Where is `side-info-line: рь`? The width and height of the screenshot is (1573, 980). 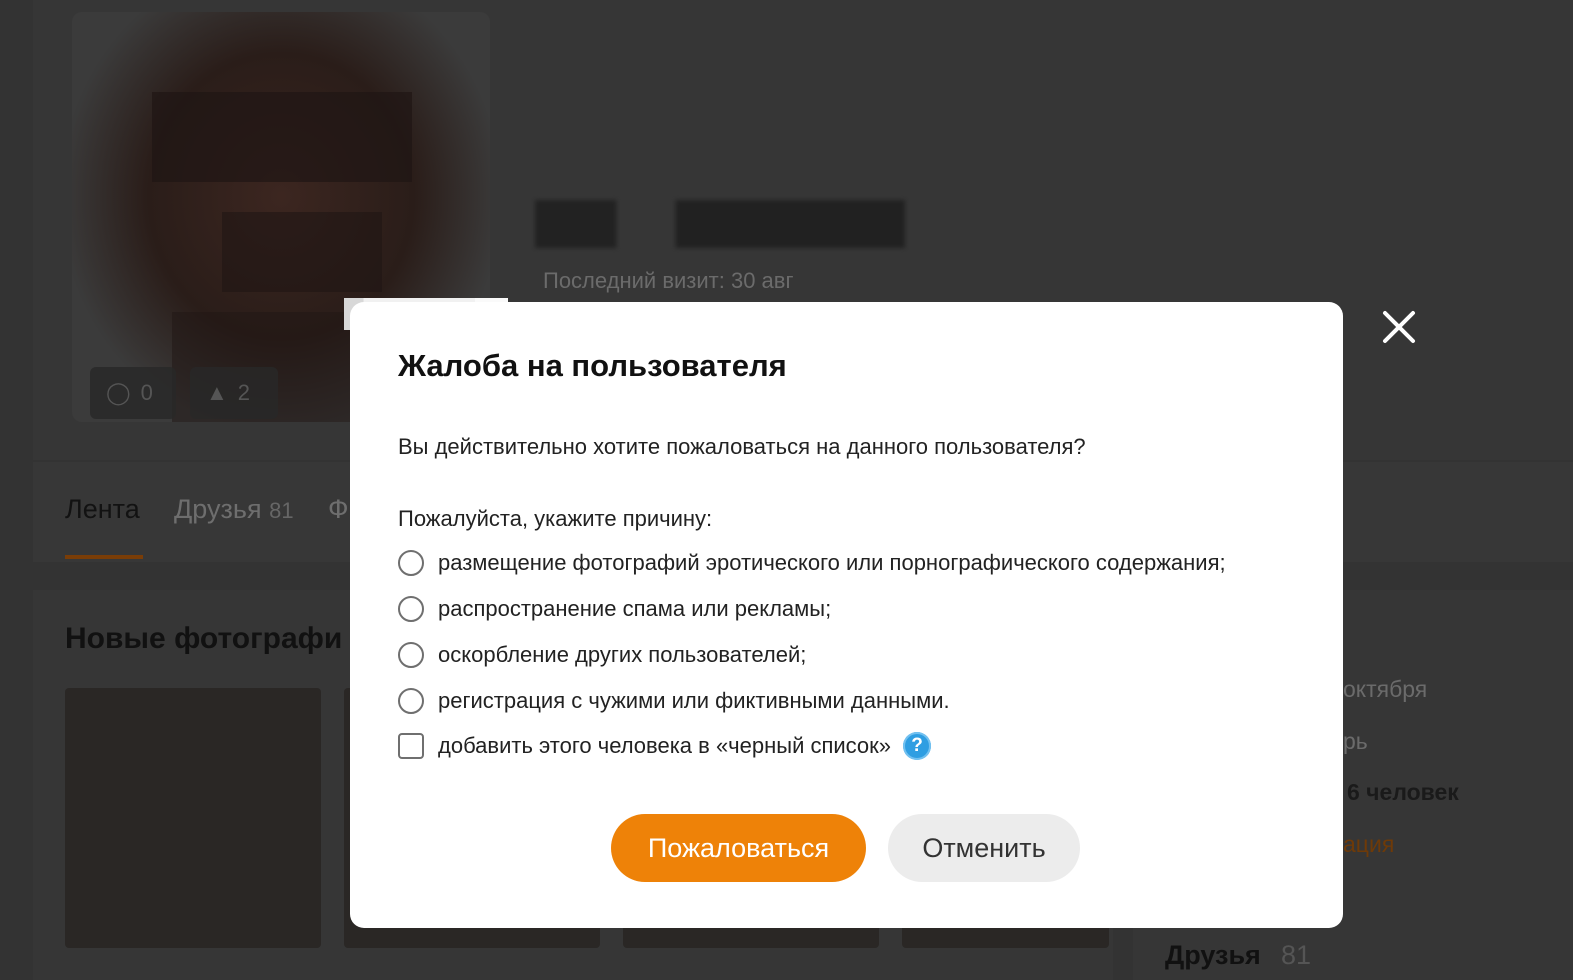
side-info-line: рь is located at coordinates (1355, 741).